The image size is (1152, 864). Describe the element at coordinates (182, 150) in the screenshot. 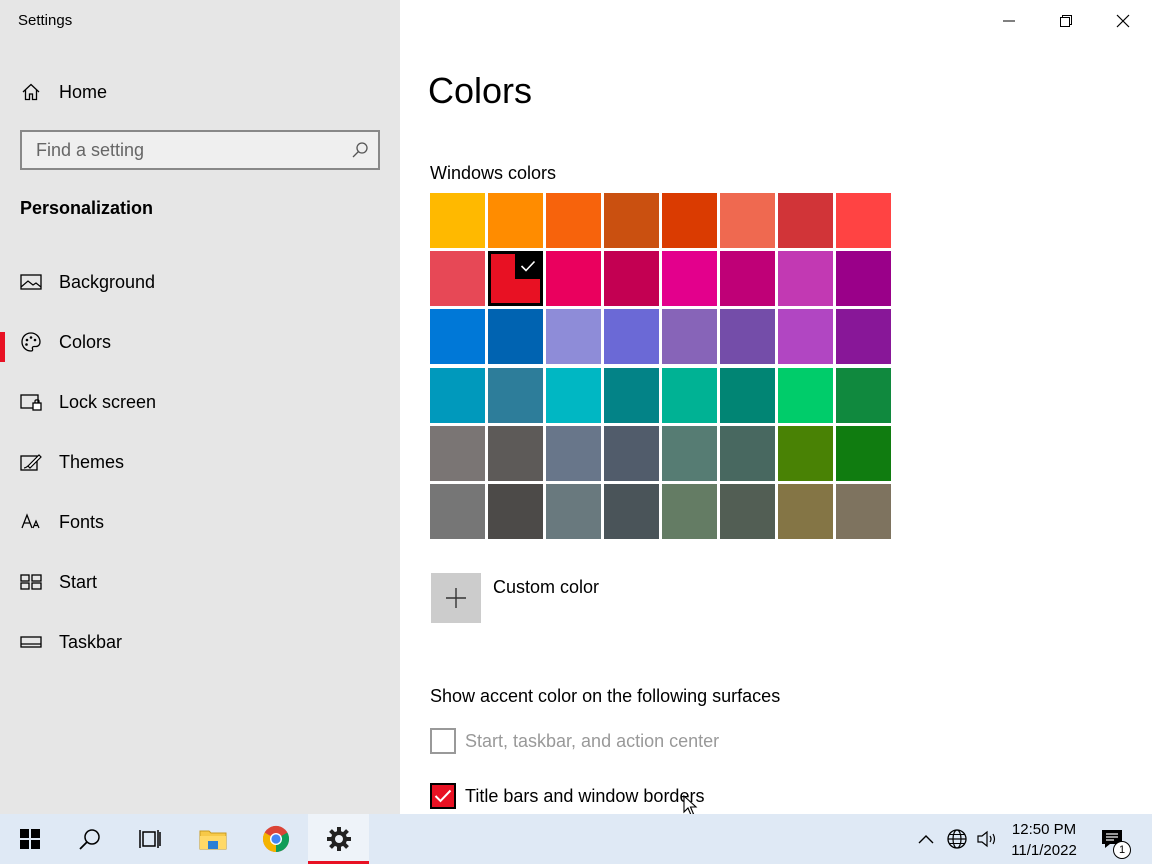

I see `search-input` at that location.